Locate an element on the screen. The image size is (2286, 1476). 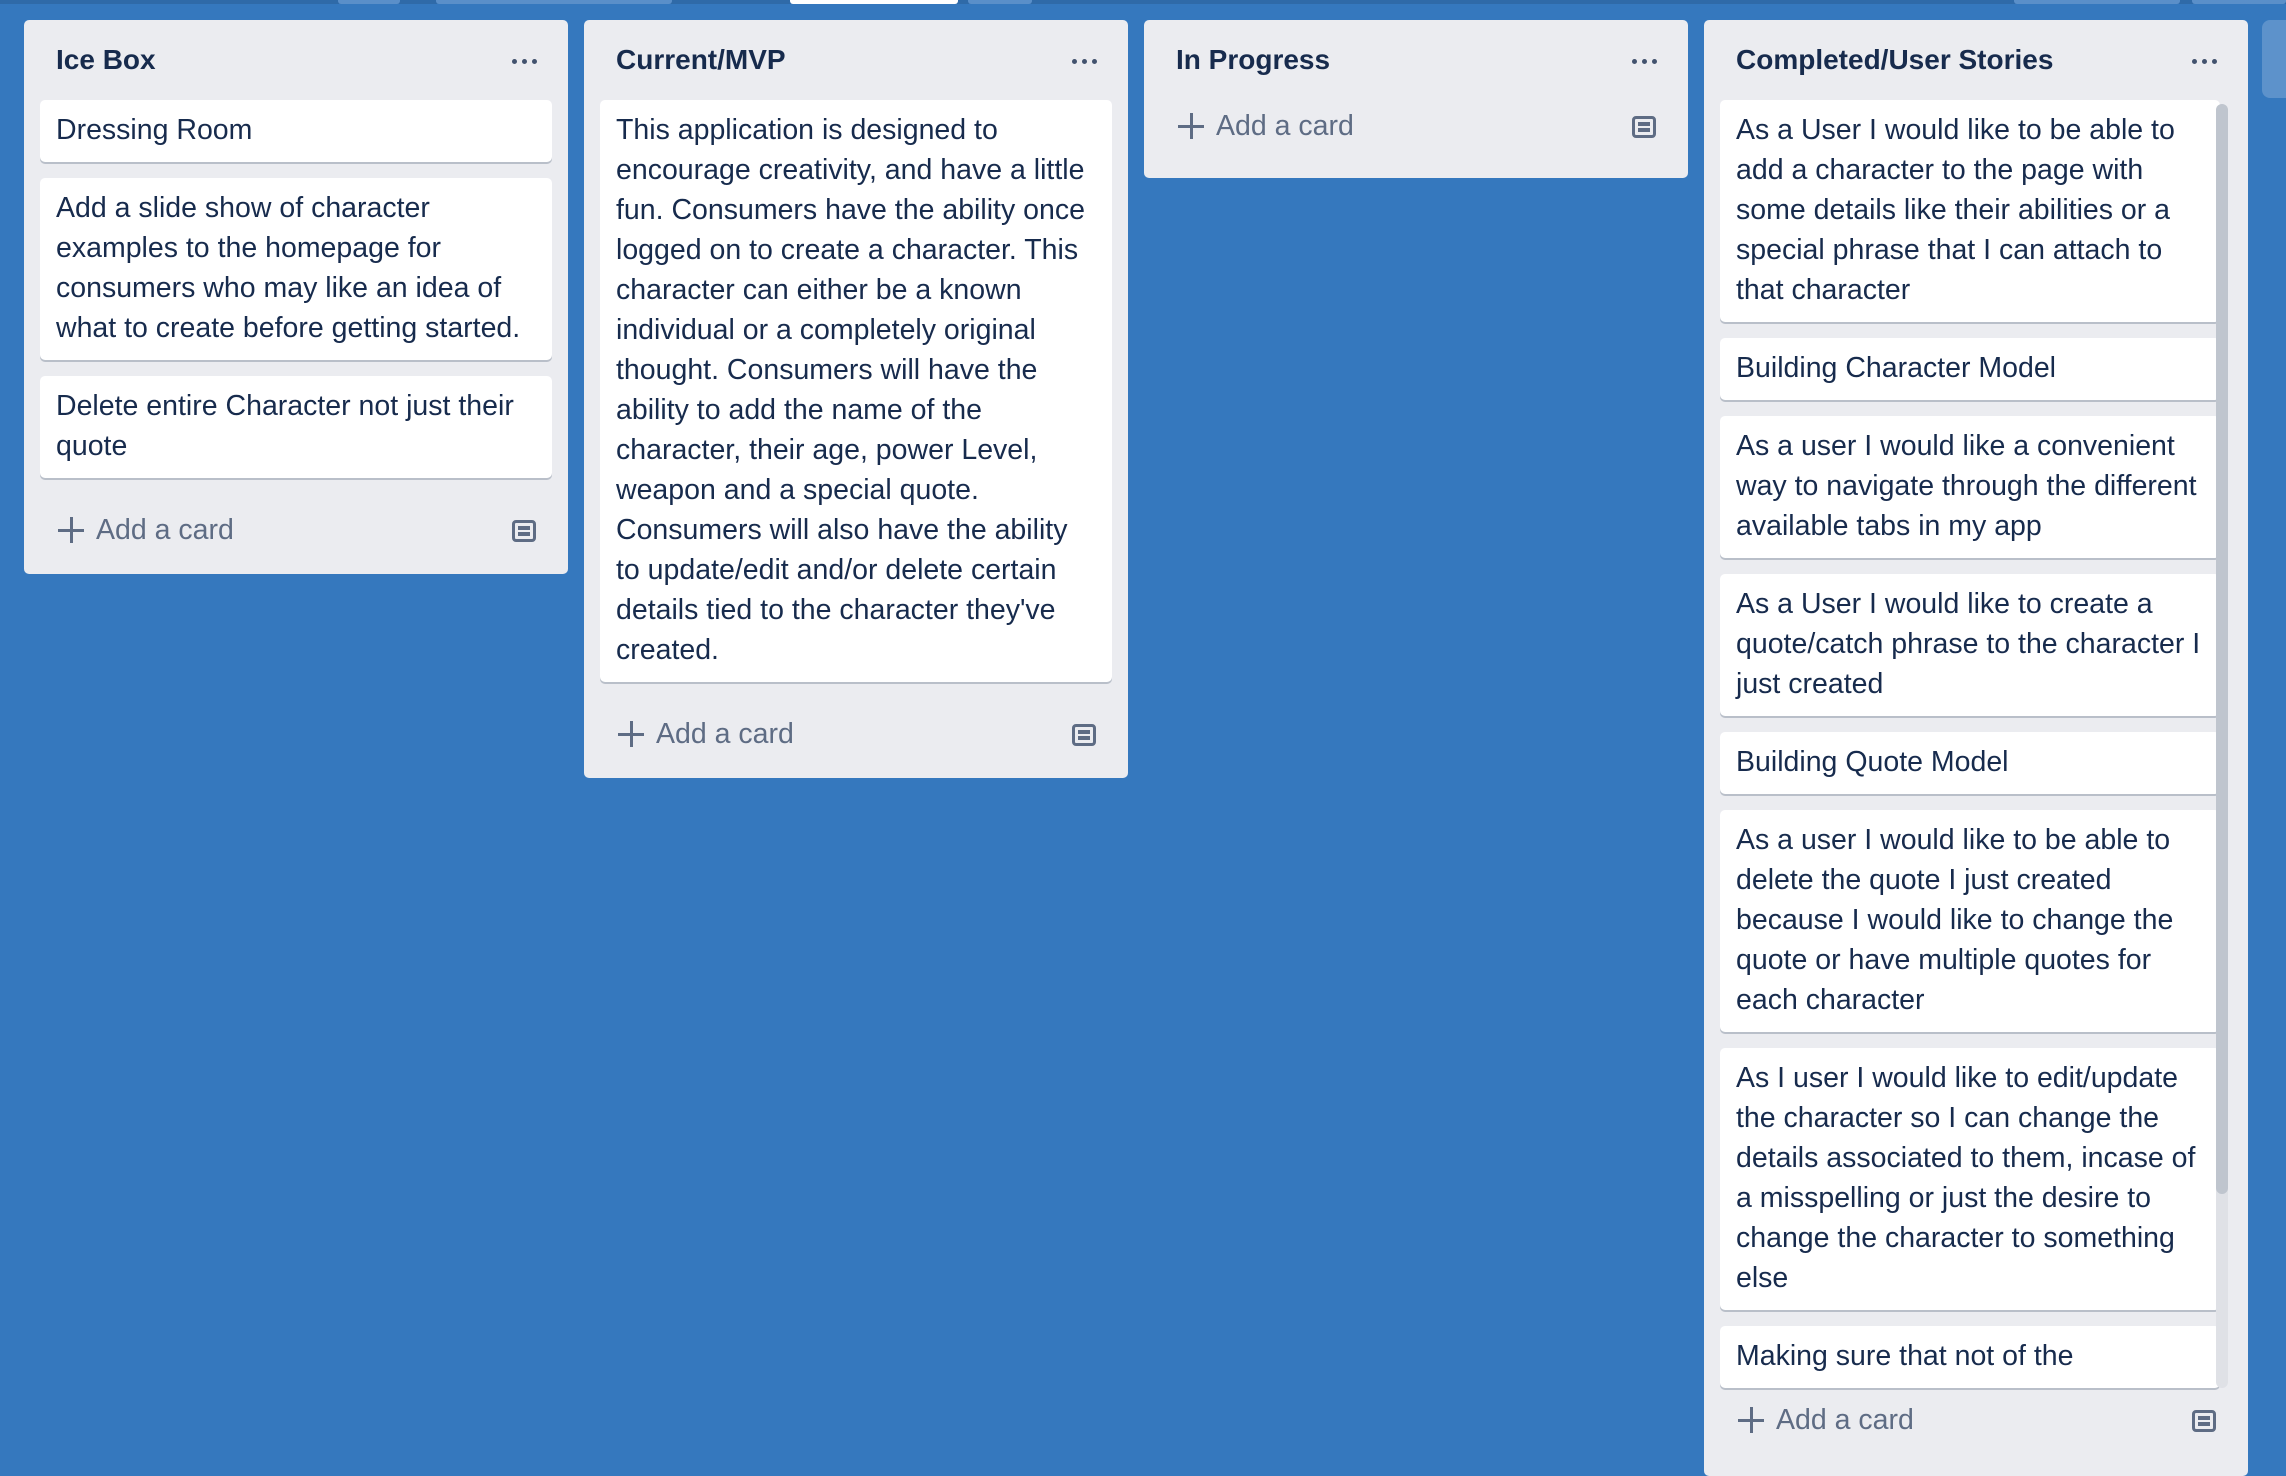
list-header: Ice Box is located at coordinates (296, 60).